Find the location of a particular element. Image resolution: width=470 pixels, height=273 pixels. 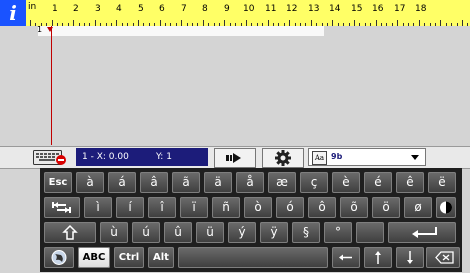

key: ï is located at coordinates (194, 207).